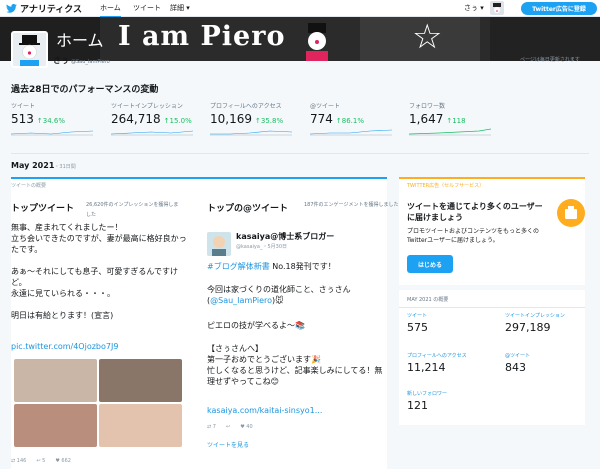  Describe the element at coordinates (18, 461) in the screenshot. I see `retweet-count: ⇄ 146` at that location.